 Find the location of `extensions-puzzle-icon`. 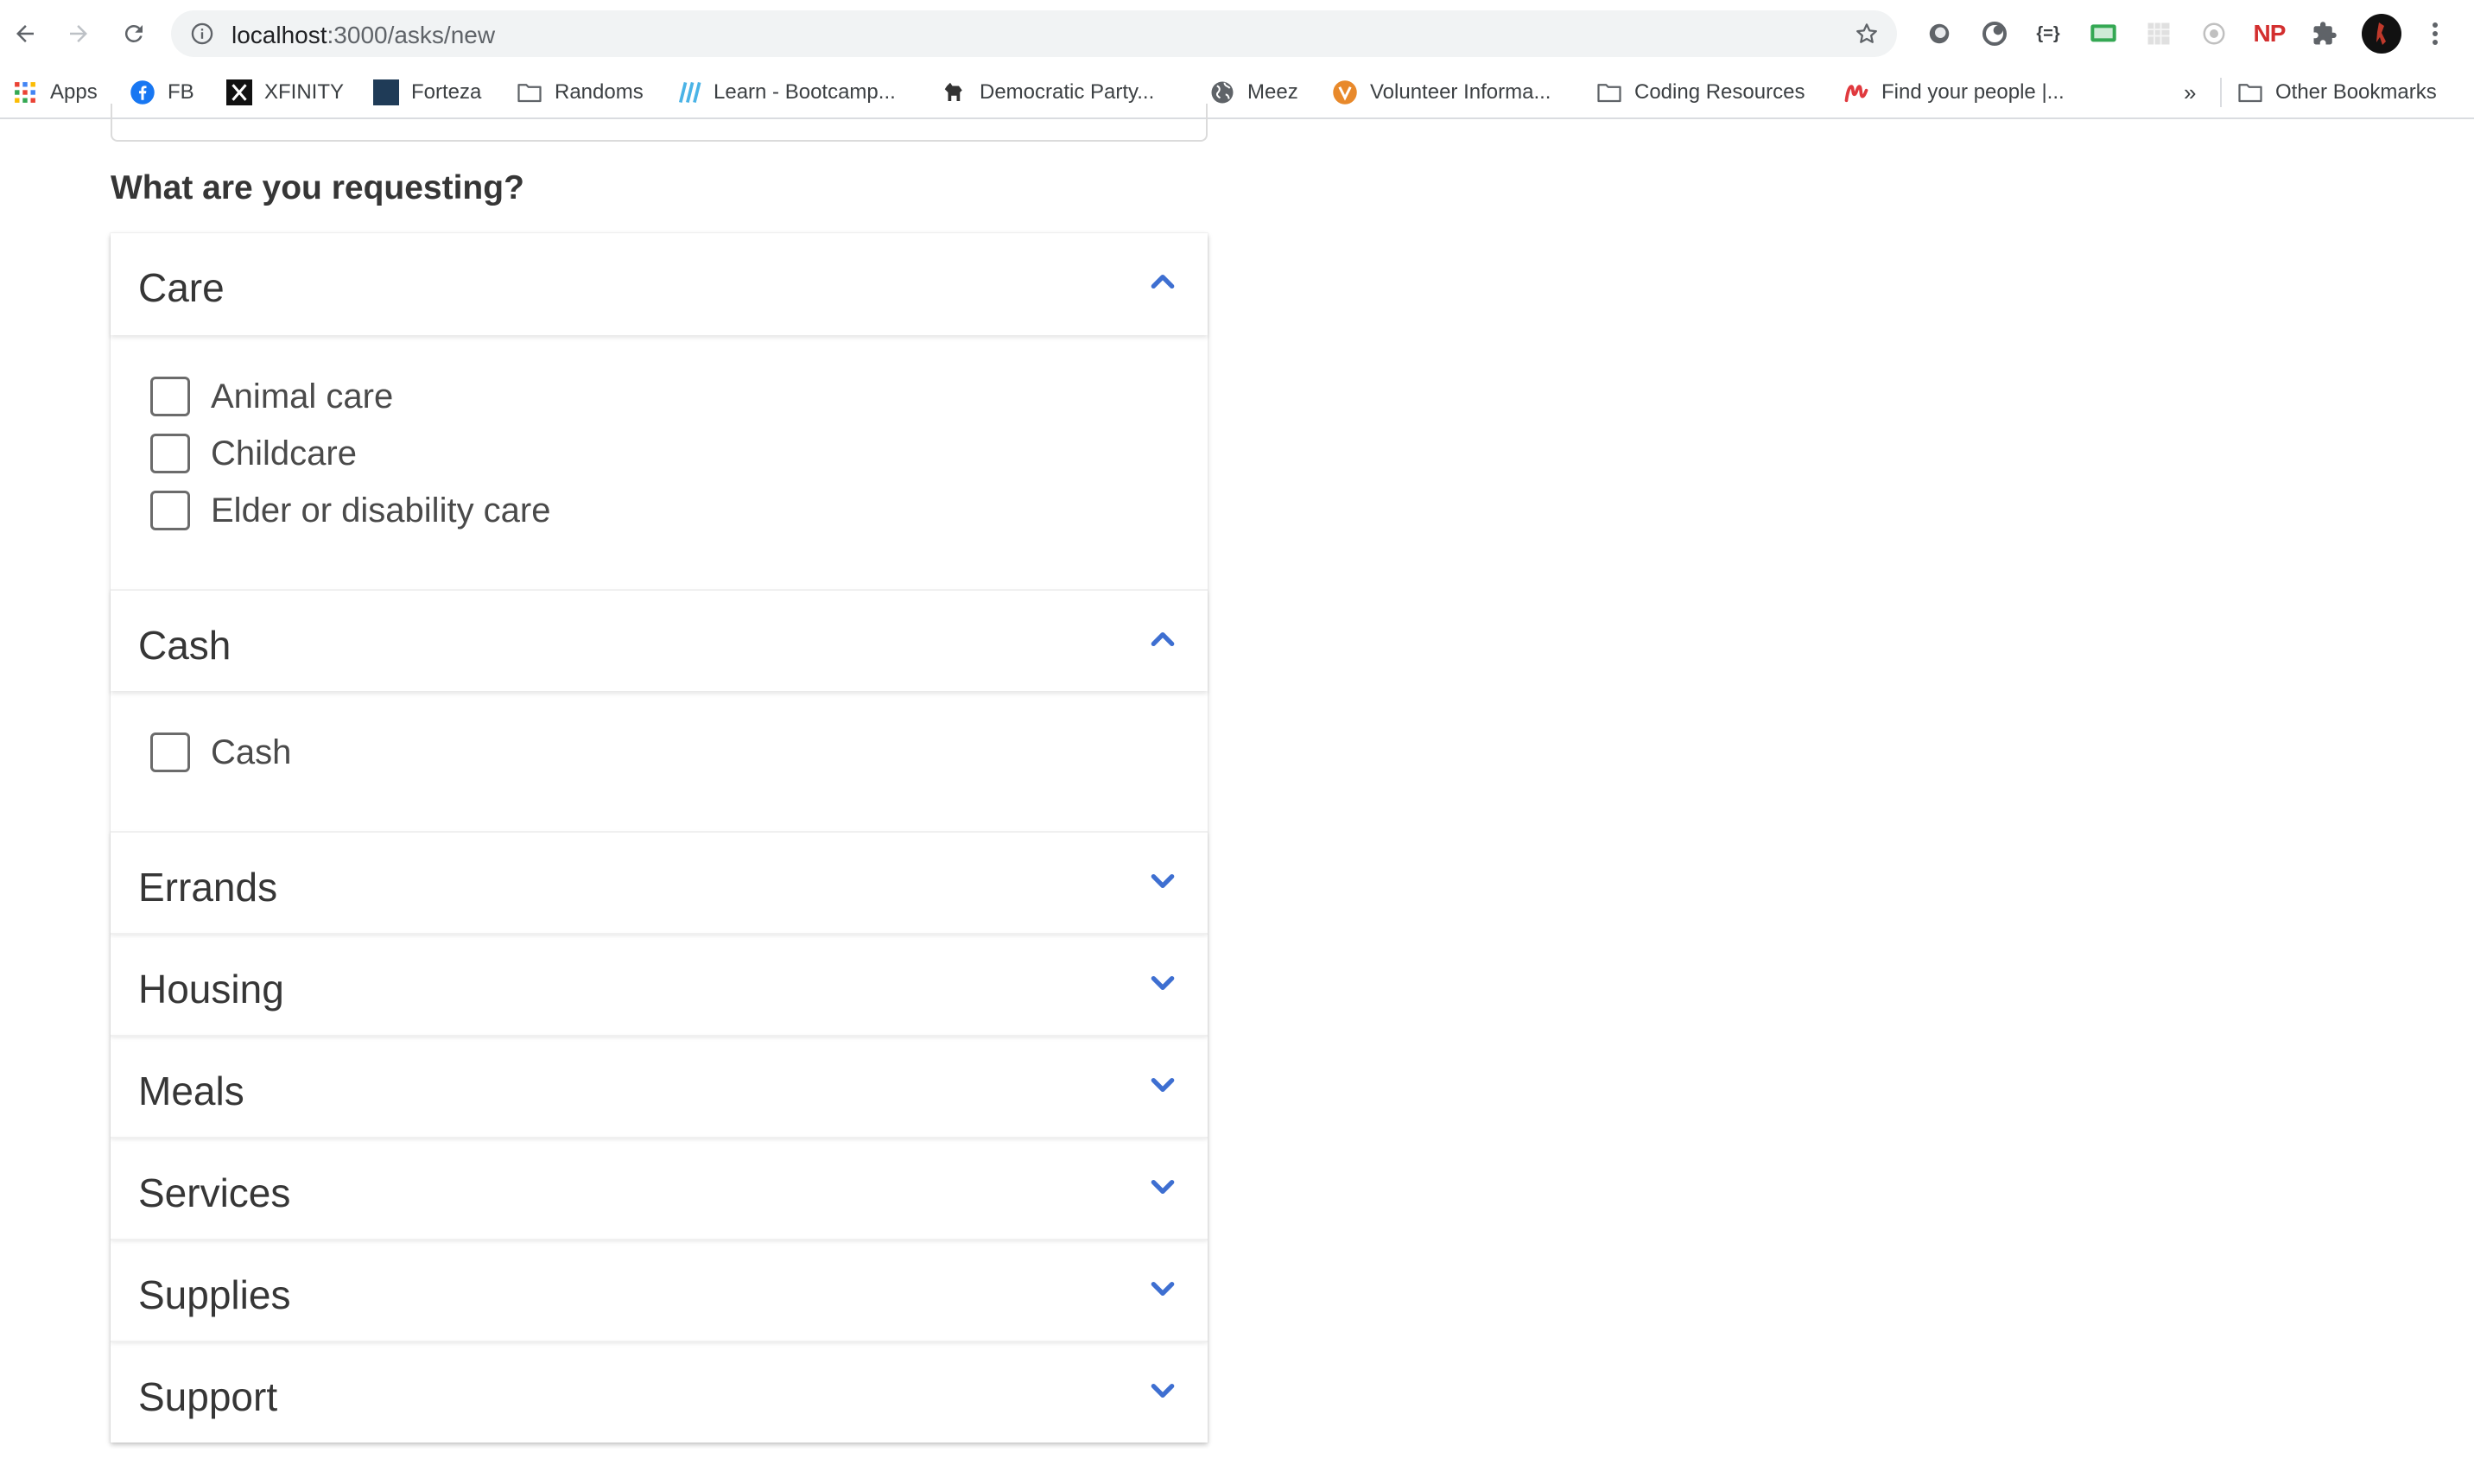

extensions-puzzle-icon is located at coordinates (2324, 33).